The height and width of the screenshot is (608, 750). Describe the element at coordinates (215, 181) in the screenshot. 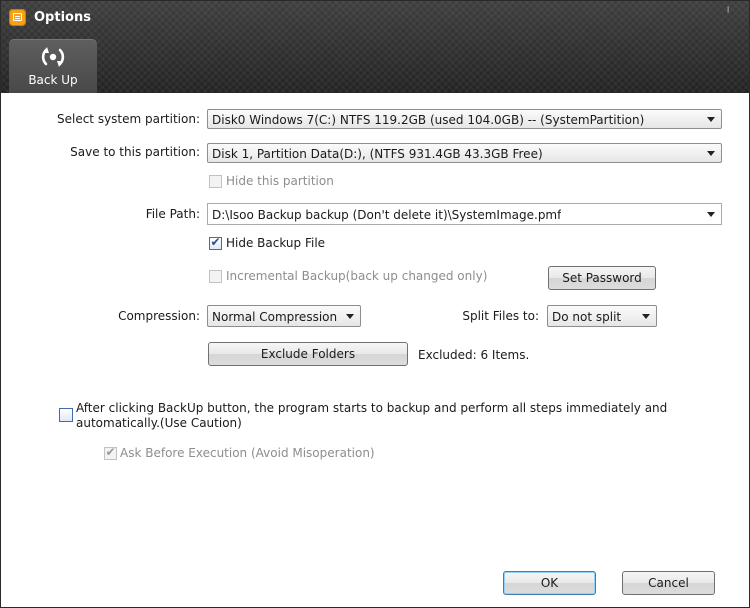

I see `hide-partition-checkbox` at that location.